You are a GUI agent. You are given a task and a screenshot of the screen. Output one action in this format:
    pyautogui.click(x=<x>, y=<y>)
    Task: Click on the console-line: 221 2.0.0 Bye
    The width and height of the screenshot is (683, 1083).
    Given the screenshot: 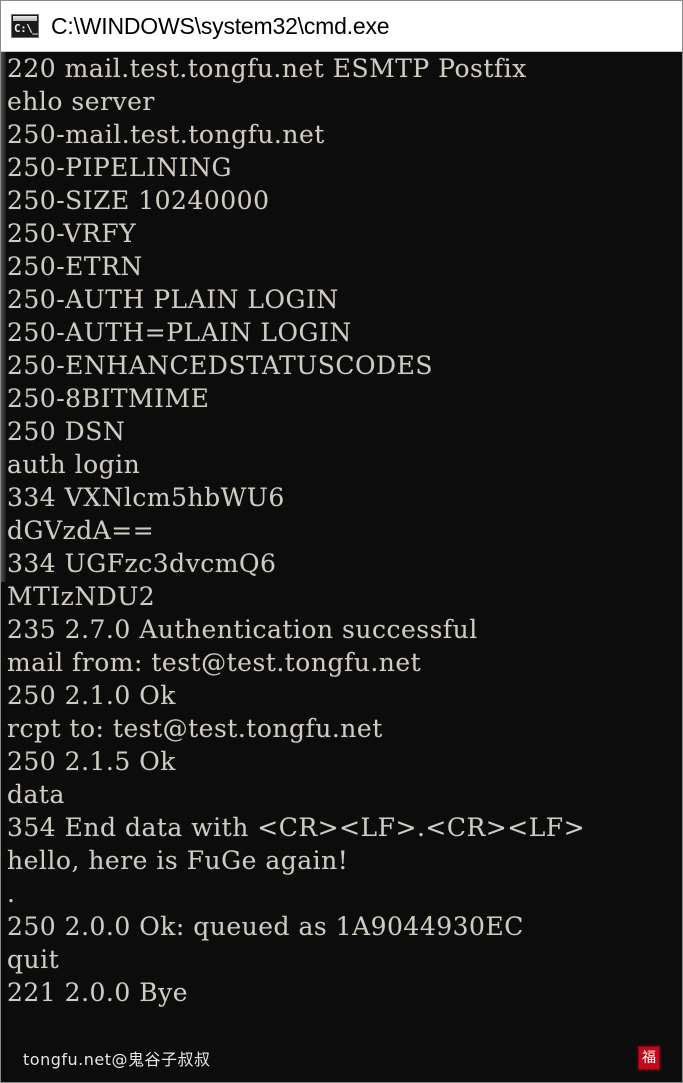 What is the action you would take?
    pyautogui.click(x=98, y=992)
    